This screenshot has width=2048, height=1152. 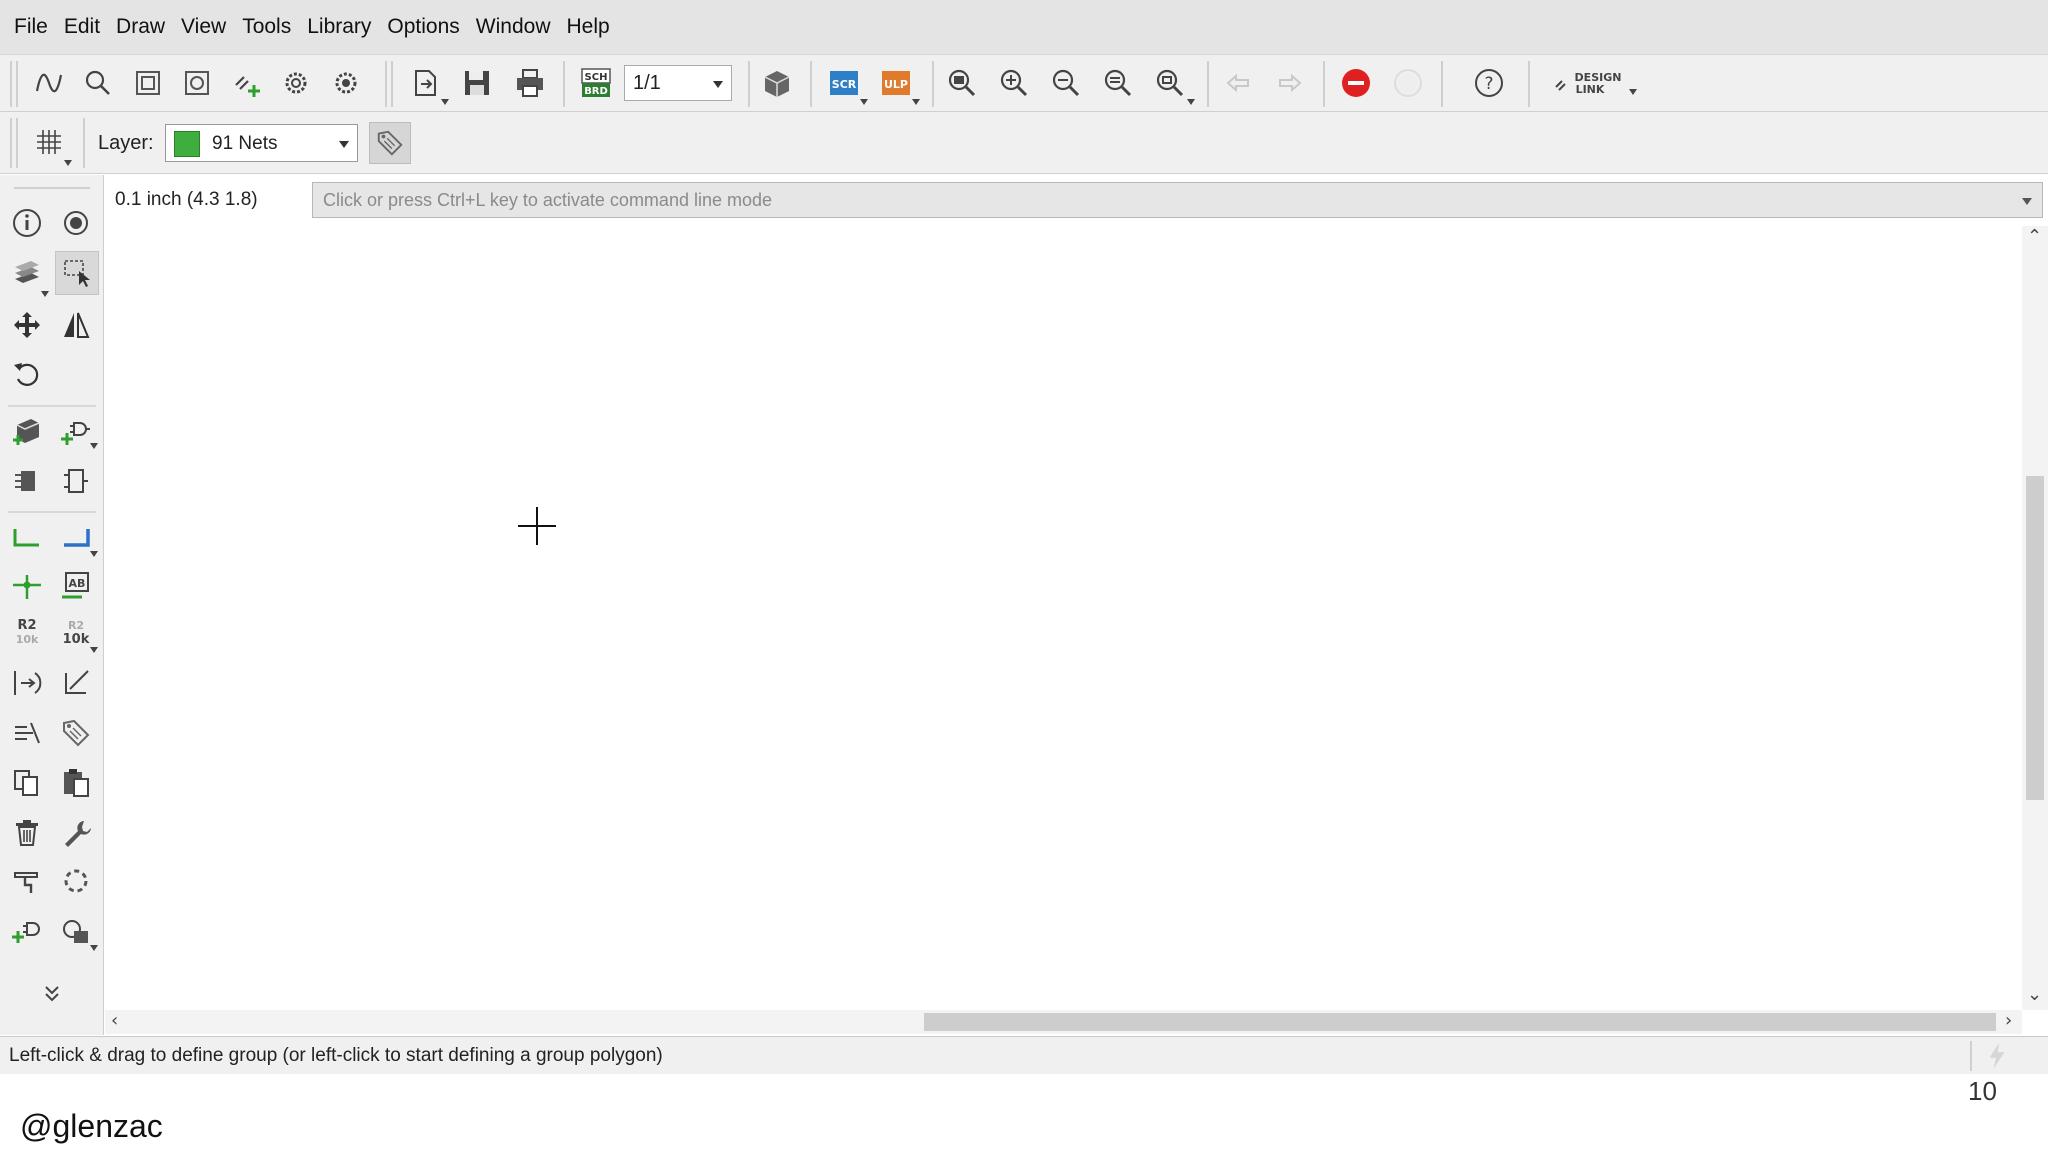 I want to click on value-sub-label: 10k, so click(x=76, y=639).